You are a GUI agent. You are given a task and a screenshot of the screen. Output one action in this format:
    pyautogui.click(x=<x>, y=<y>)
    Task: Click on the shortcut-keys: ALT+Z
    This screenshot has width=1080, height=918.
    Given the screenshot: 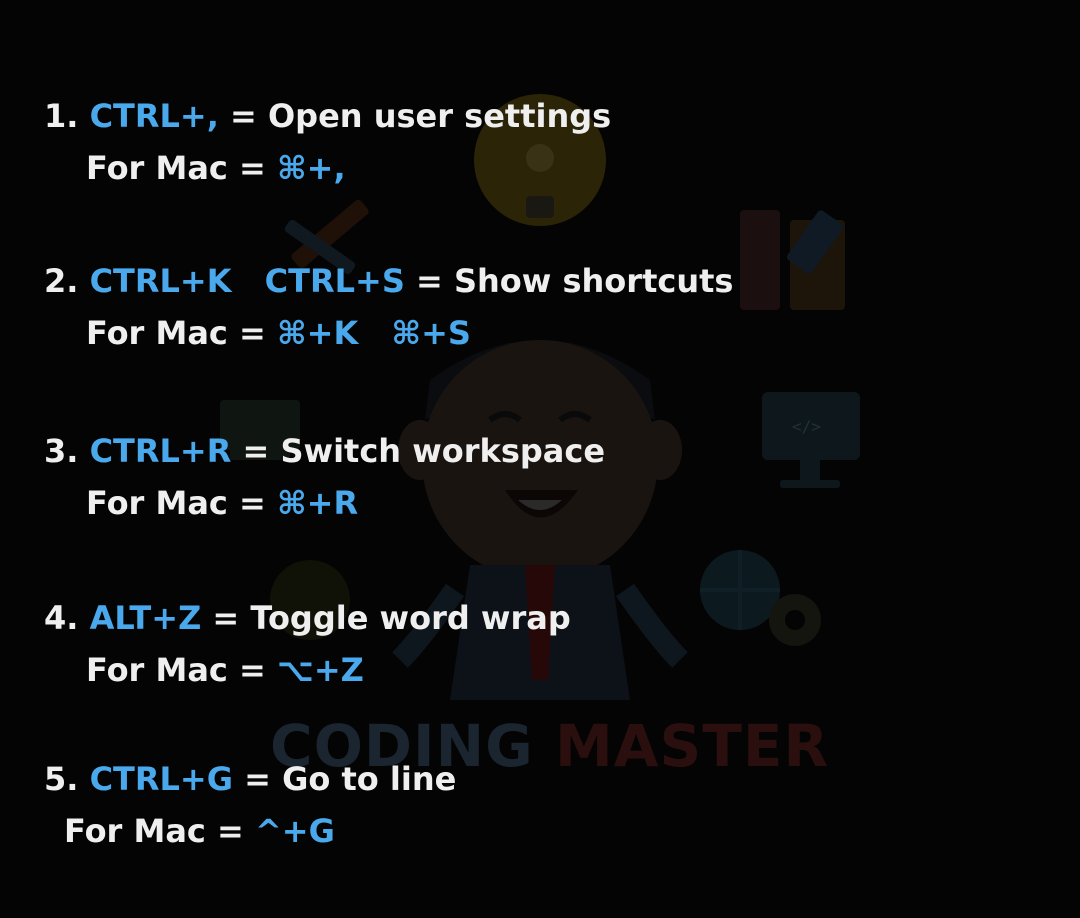 What is the action you would take?
    pyautogui.click(x=145, y=618)
    